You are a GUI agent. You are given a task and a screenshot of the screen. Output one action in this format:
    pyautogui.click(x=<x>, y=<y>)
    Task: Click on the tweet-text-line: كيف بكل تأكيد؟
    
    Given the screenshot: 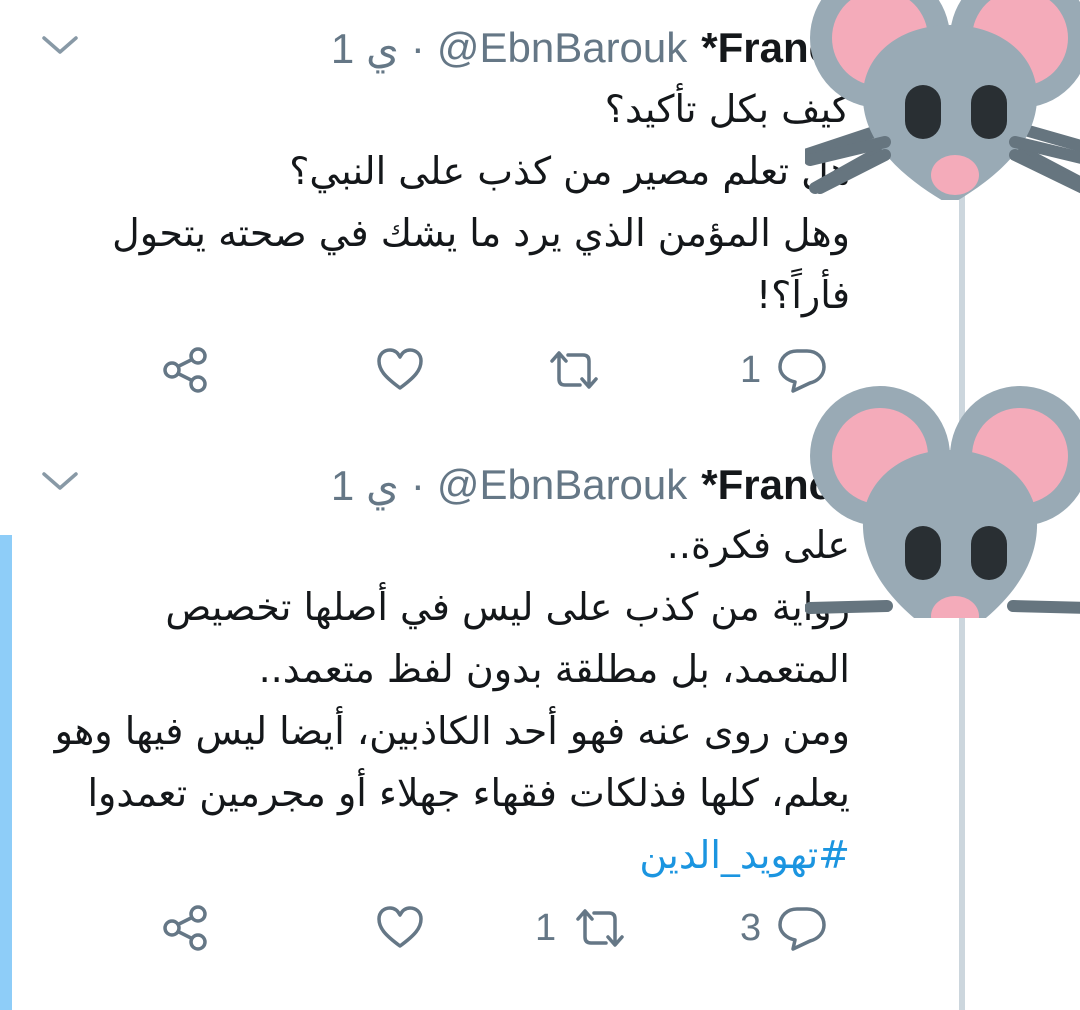 What is the action you would take?
    pyautogui.click(x=727, y=109)
    